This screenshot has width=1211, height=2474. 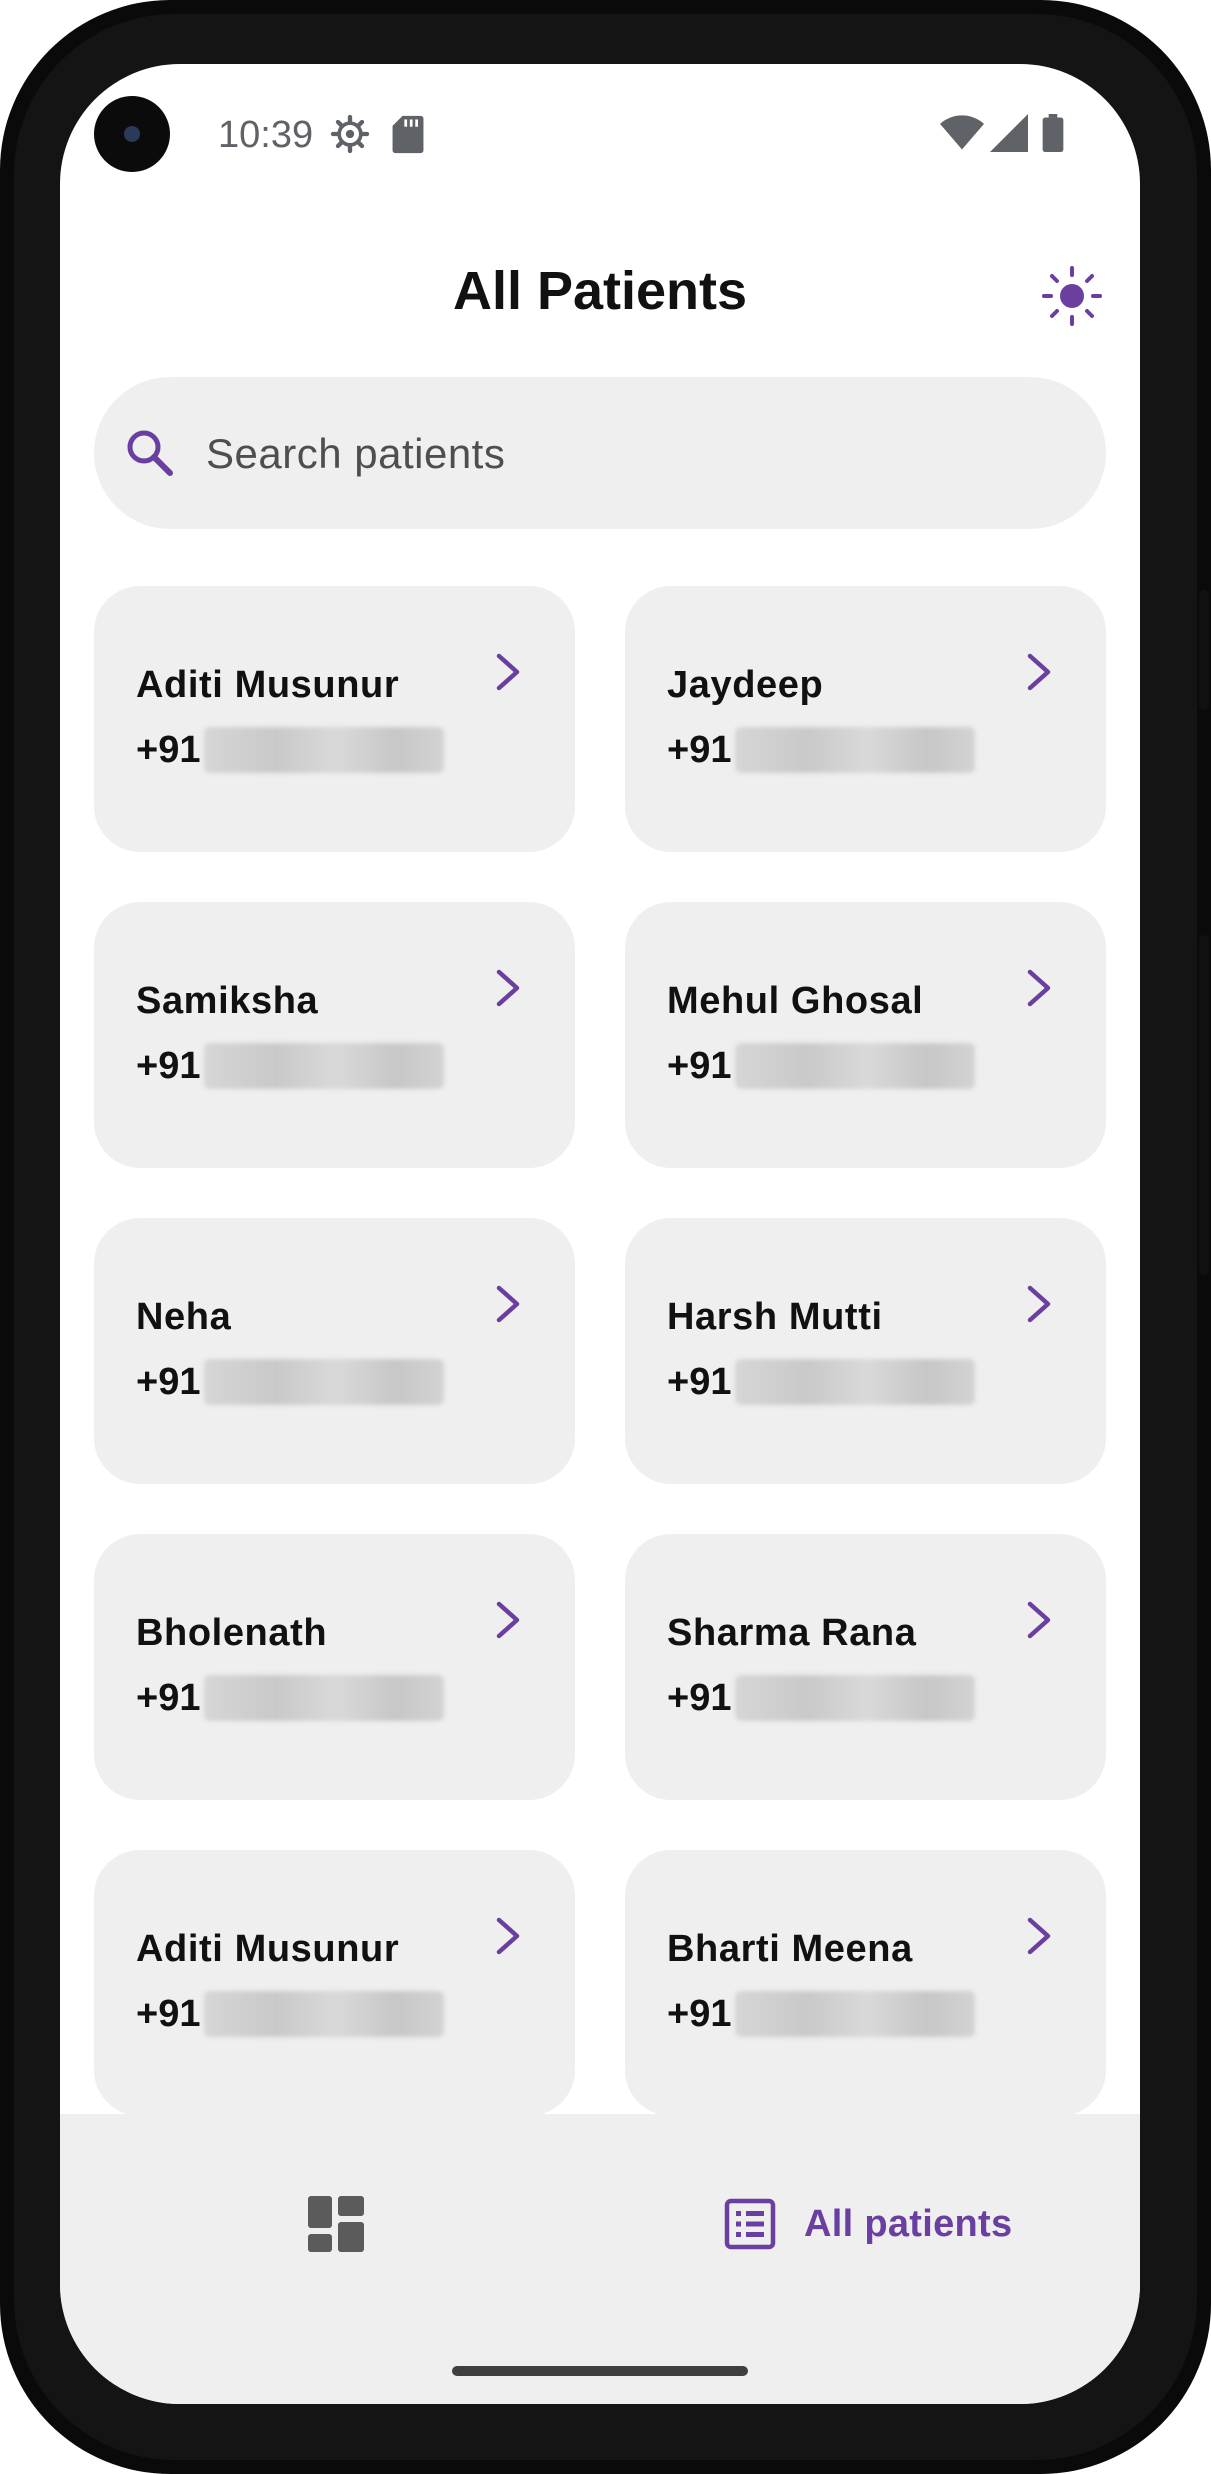 I want to click on cellular-signal-icon, so click(x=1009, y=133).